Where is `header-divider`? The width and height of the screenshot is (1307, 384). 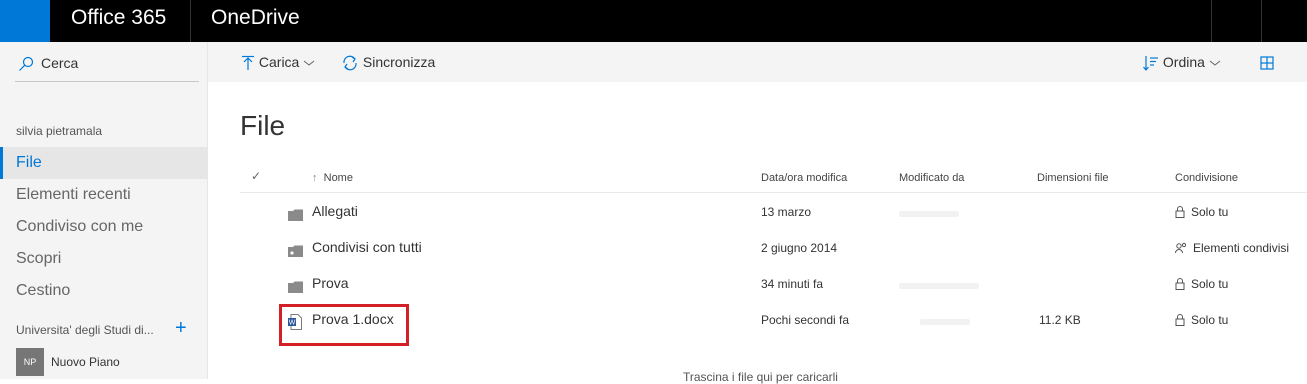
header-divider is located at coordinates (773, 192).